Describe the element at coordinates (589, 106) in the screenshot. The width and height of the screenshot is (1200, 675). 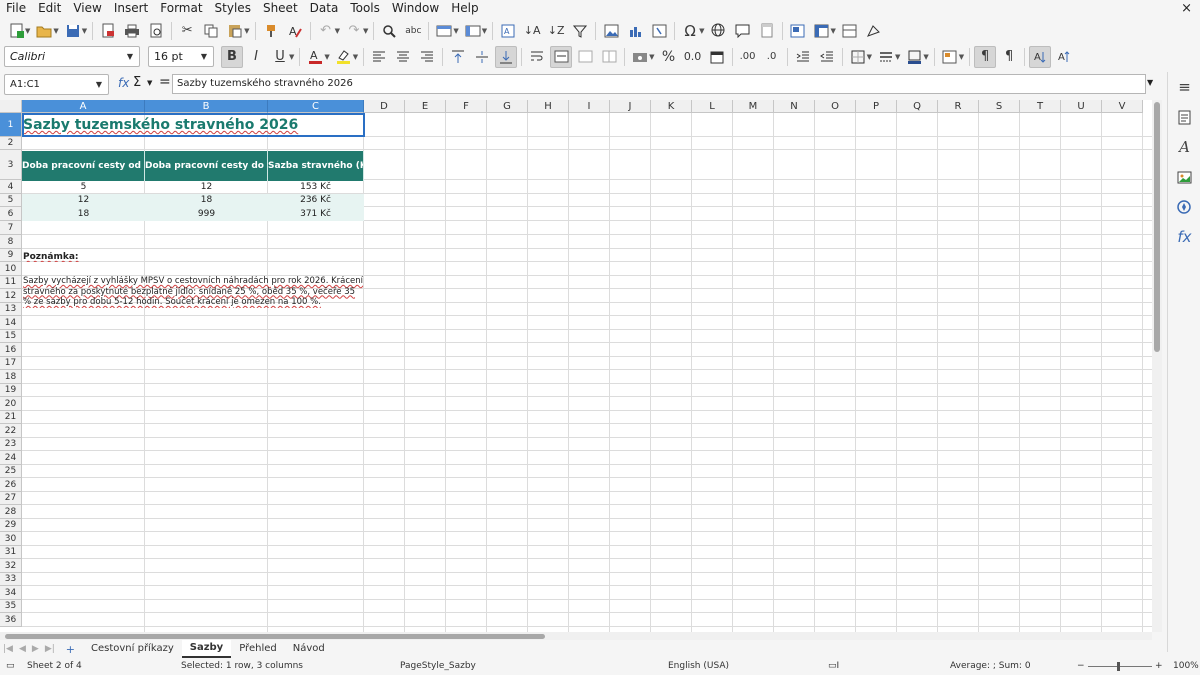
I see `column-header: I` at that location.